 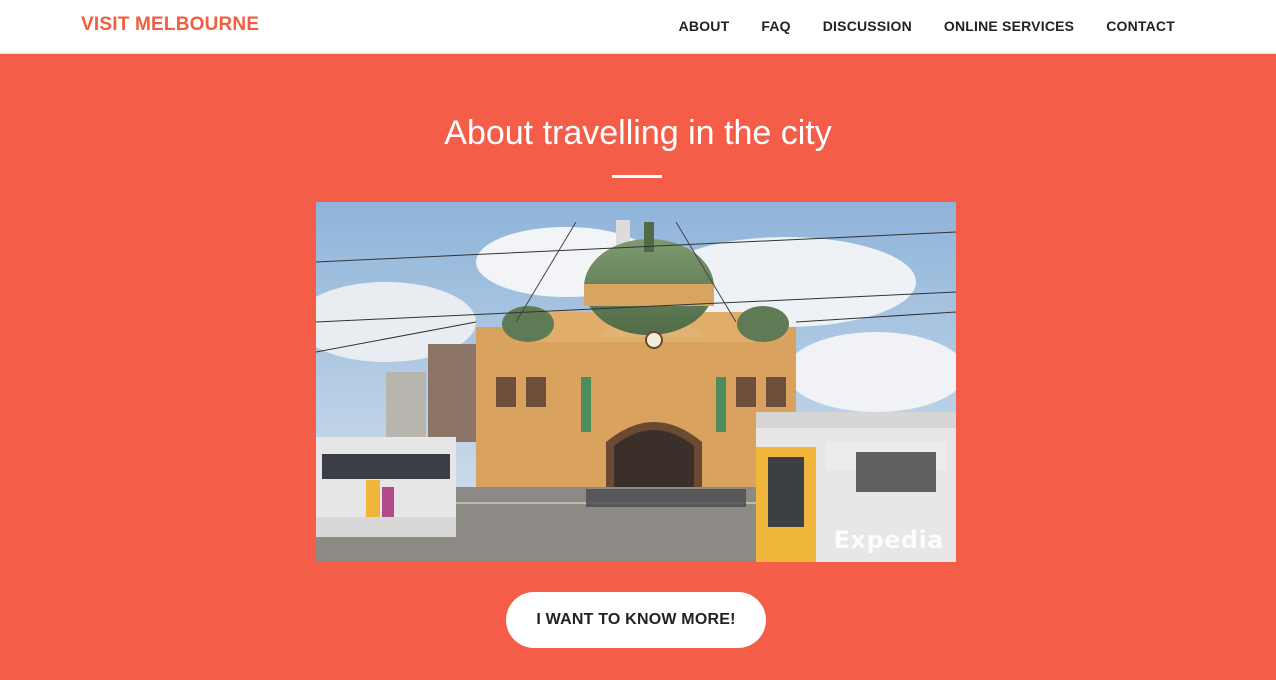 What do you see at coordinates (888, 540) in the screenshot?
I see `expedia-watermark: Expedia` at bounding box center [888, 540].